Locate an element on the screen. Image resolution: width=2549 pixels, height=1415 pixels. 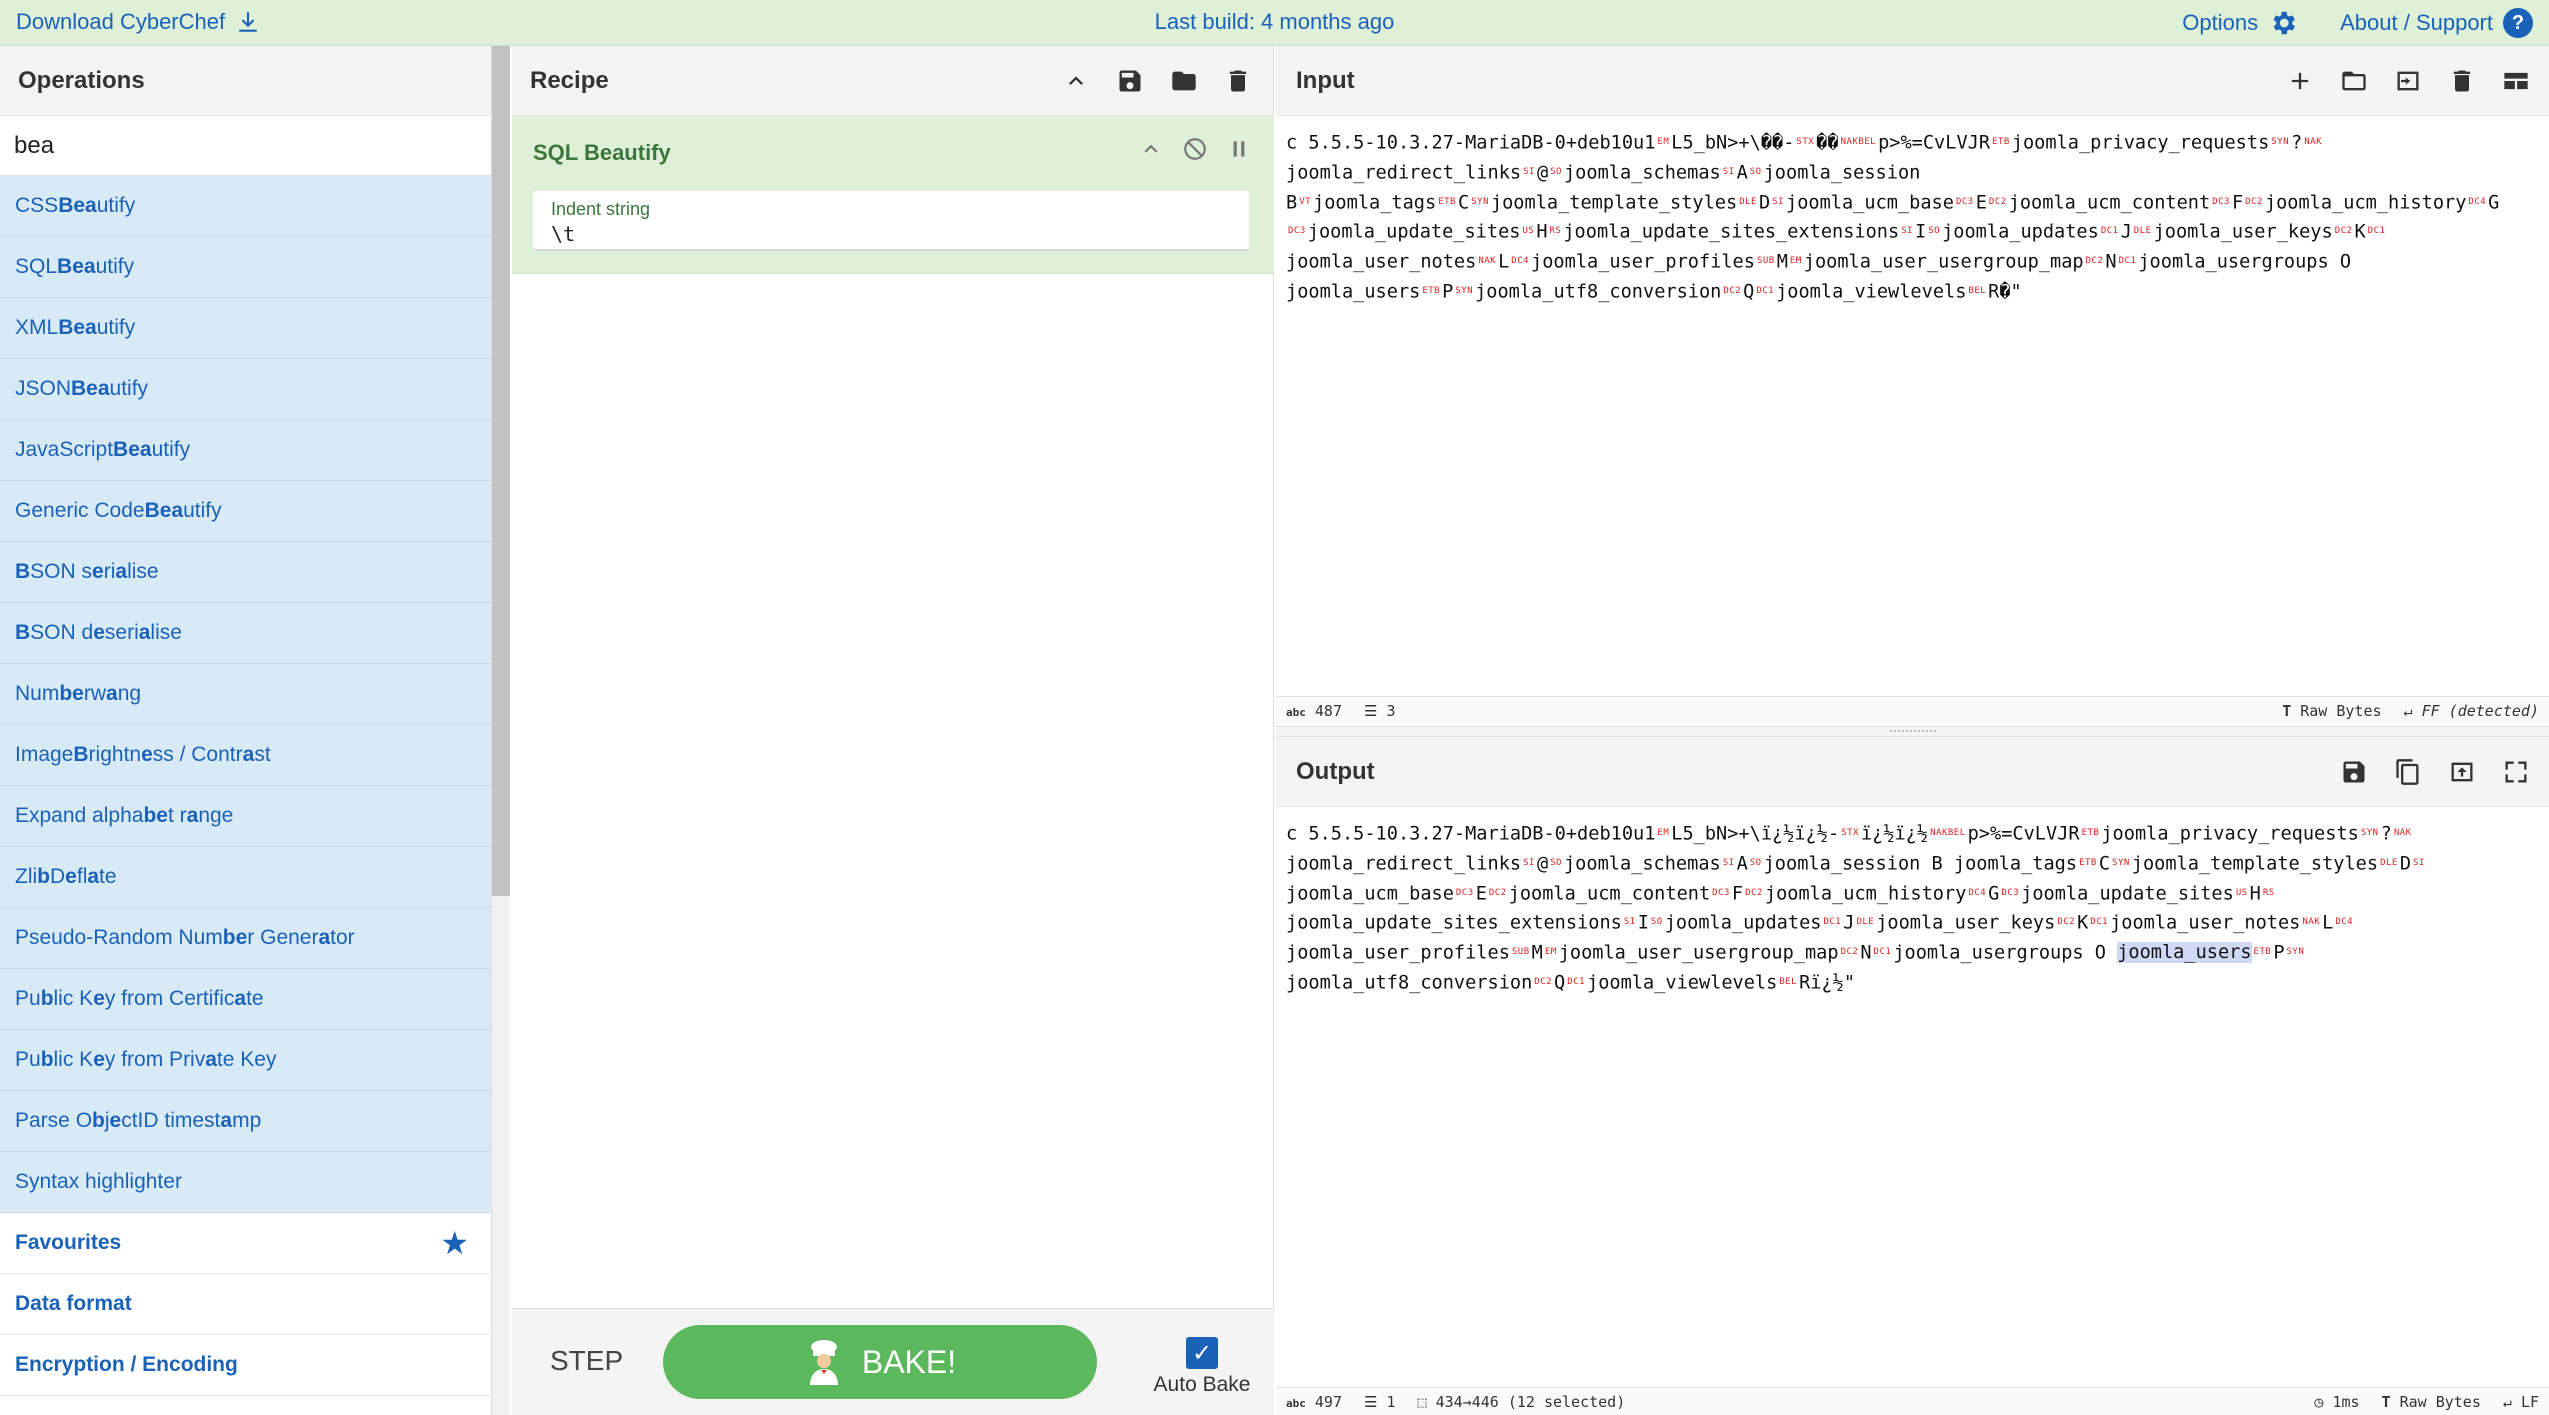
recipe-title: Recipe is located at coordinates (569, 80).